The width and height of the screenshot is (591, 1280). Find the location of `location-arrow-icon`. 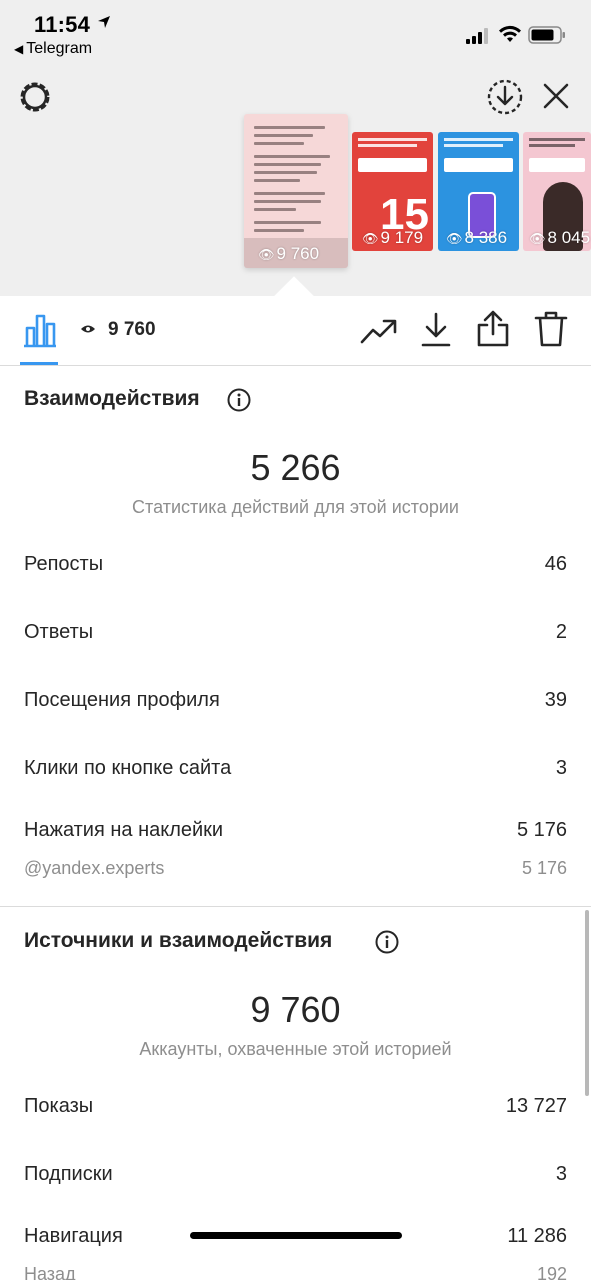

location-arrow-icon is located at coordinates (104, 22).